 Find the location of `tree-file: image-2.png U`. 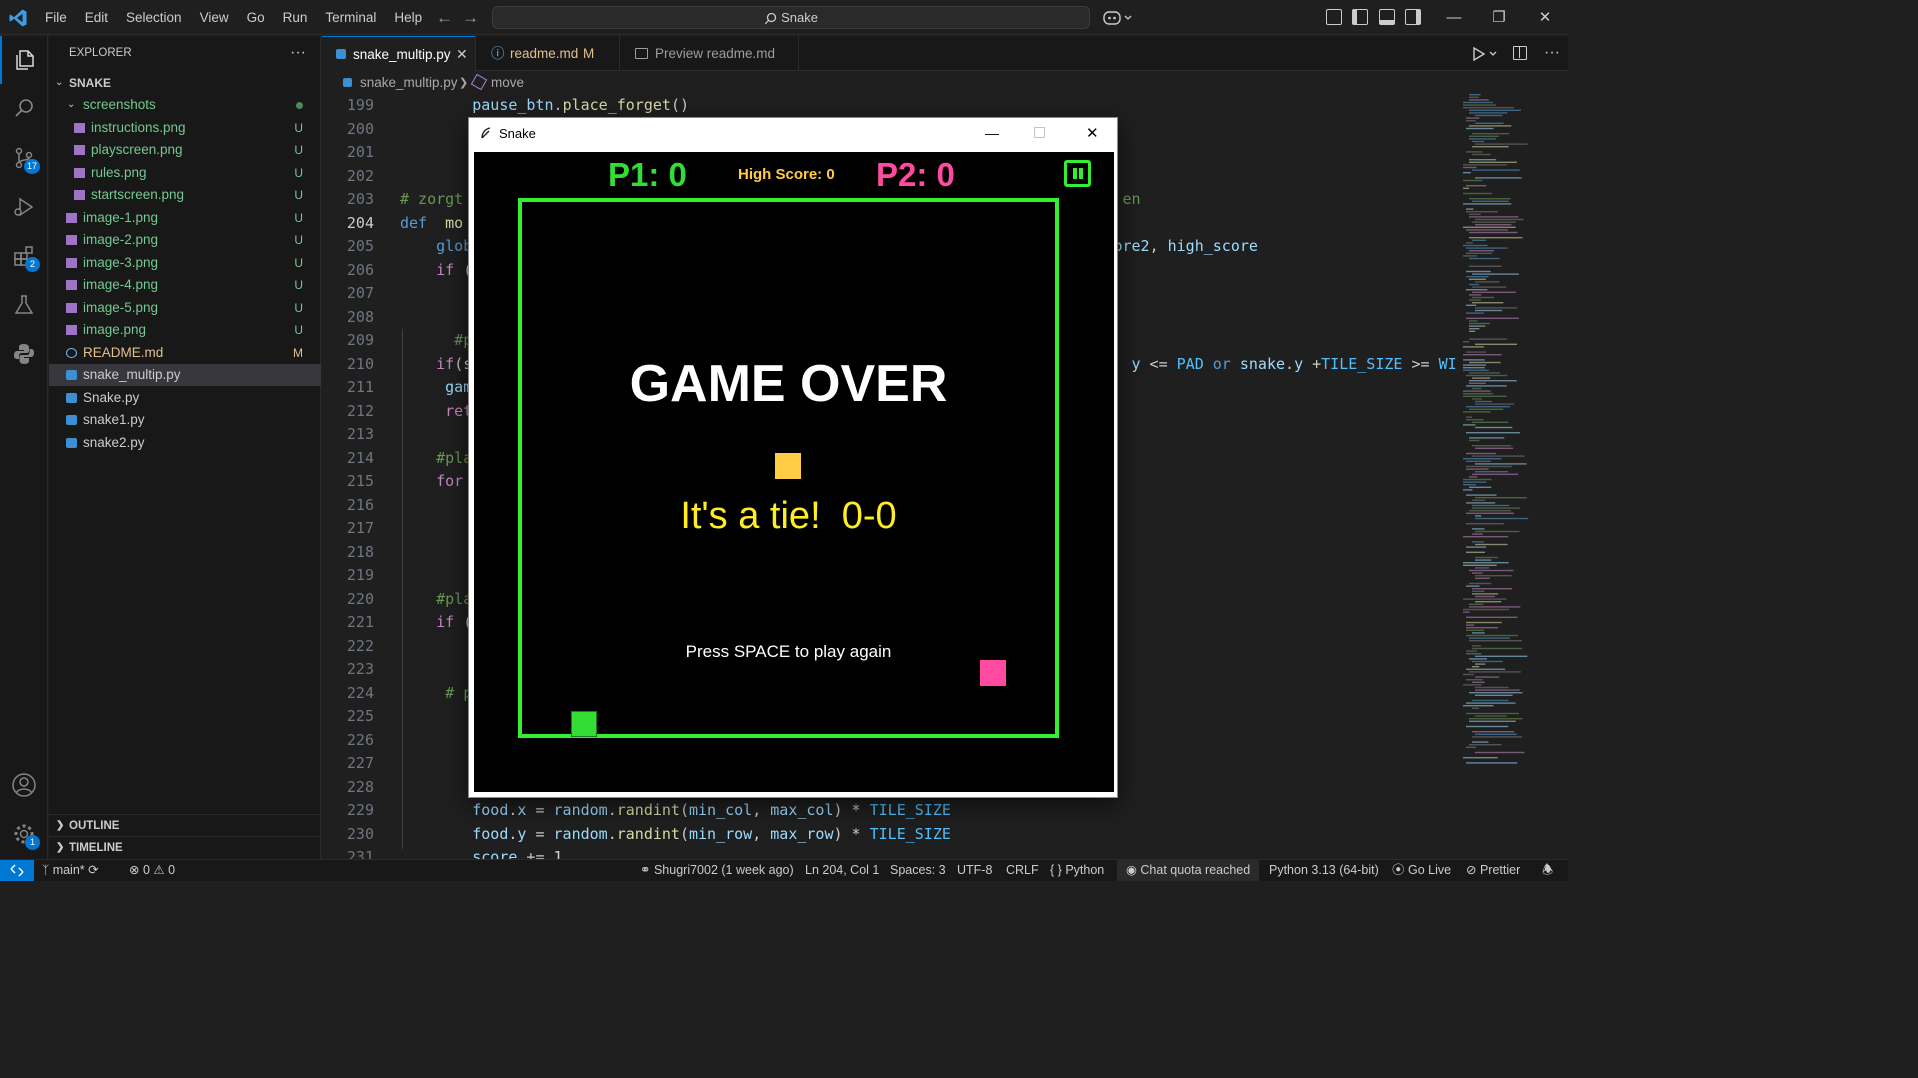

tree-file: image-2.png U is located at coordinates (185, 240).